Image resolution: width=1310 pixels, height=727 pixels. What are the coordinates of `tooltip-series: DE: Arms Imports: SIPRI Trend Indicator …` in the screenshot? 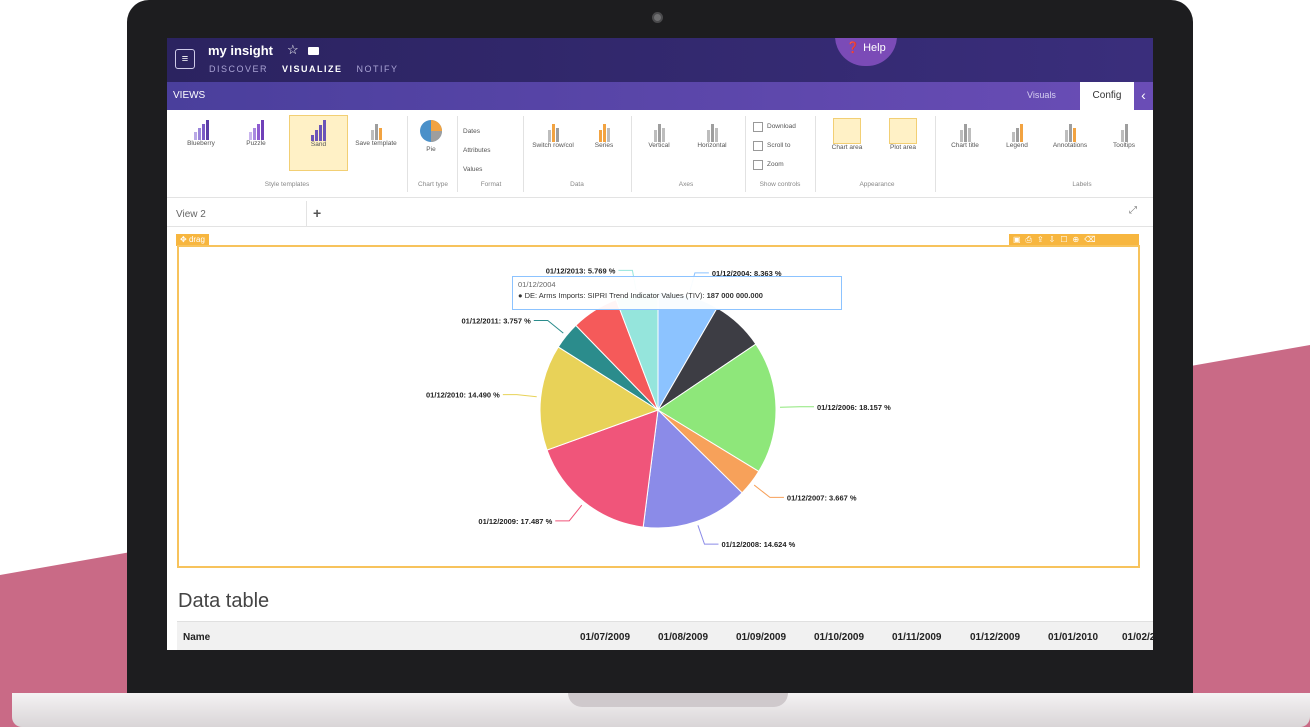 It's located at (614, 295).